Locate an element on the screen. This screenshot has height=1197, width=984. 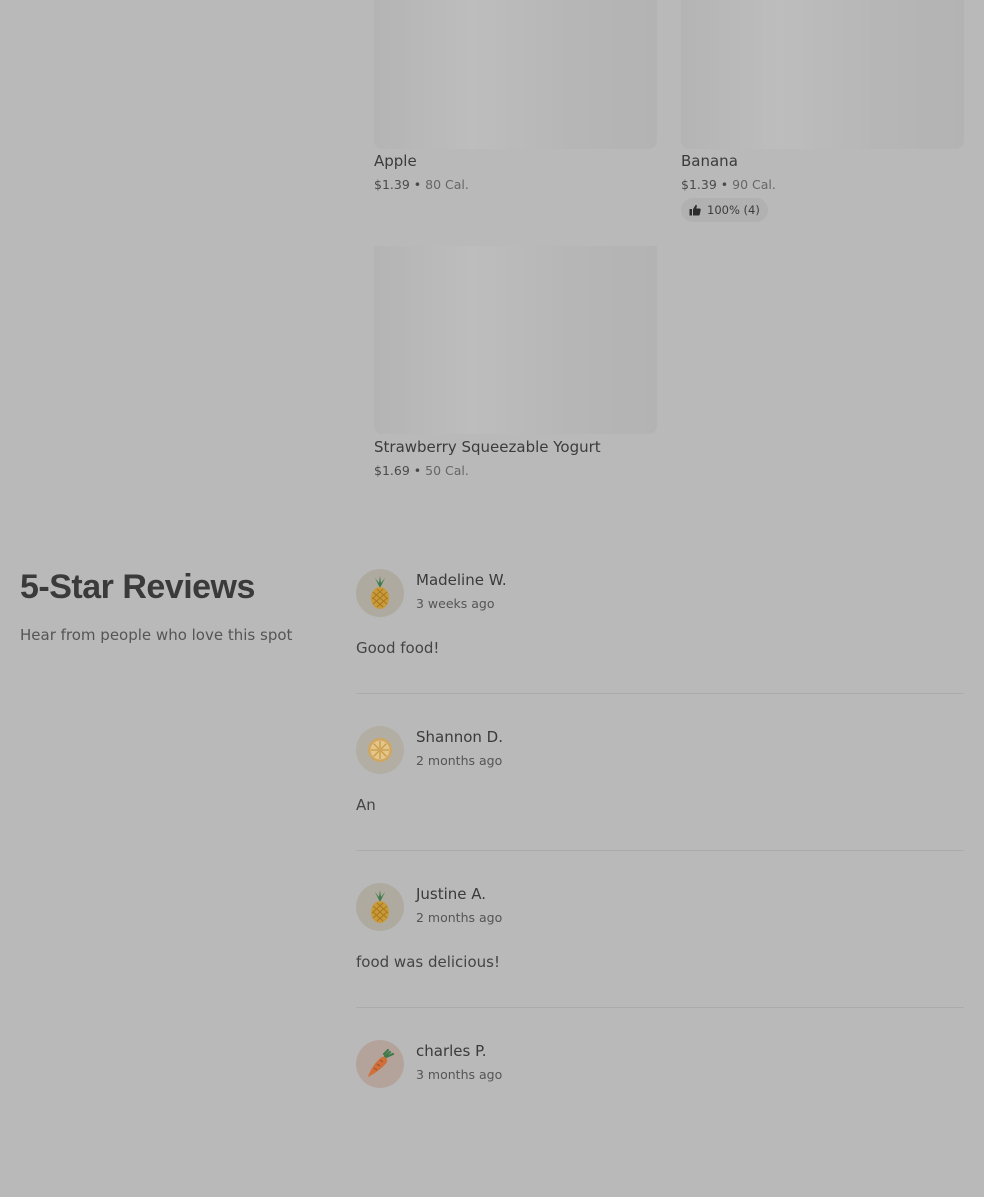
menu-item-name: Apple is located at coordinates (395, 161).